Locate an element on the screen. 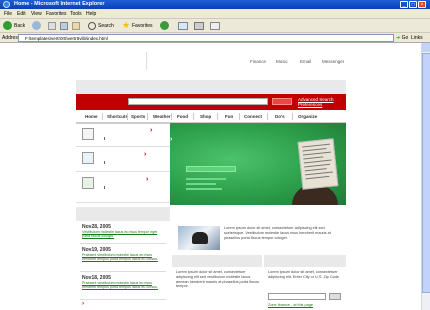 The image size is (430, 310). vertical-scrollbar is located at coordinates (425, 176).